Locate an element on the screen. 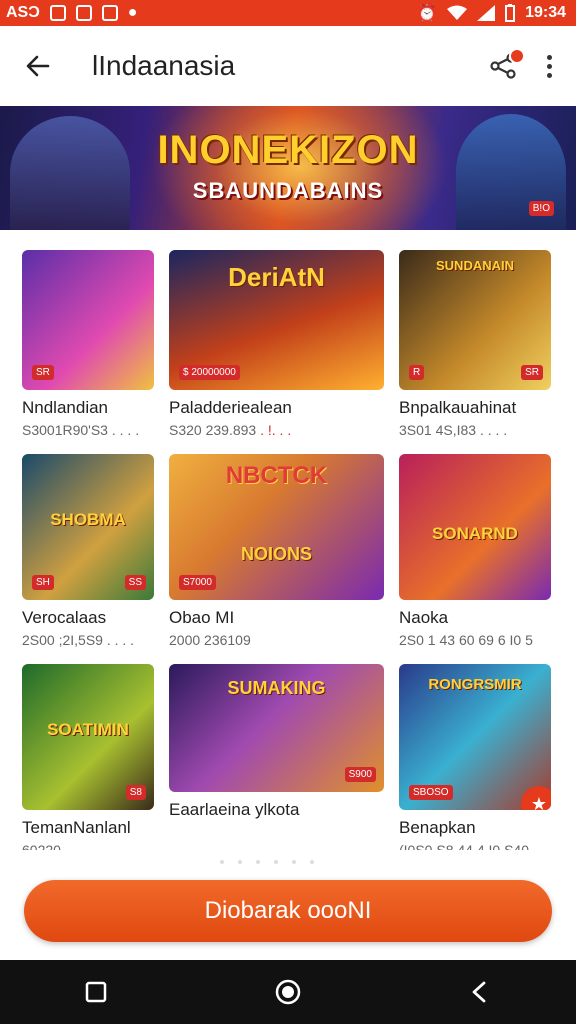 The height and width of the screenshot is (1024, 576). banner-subtitle: SBAUNDABAINS is located at coordinates (288, 190).